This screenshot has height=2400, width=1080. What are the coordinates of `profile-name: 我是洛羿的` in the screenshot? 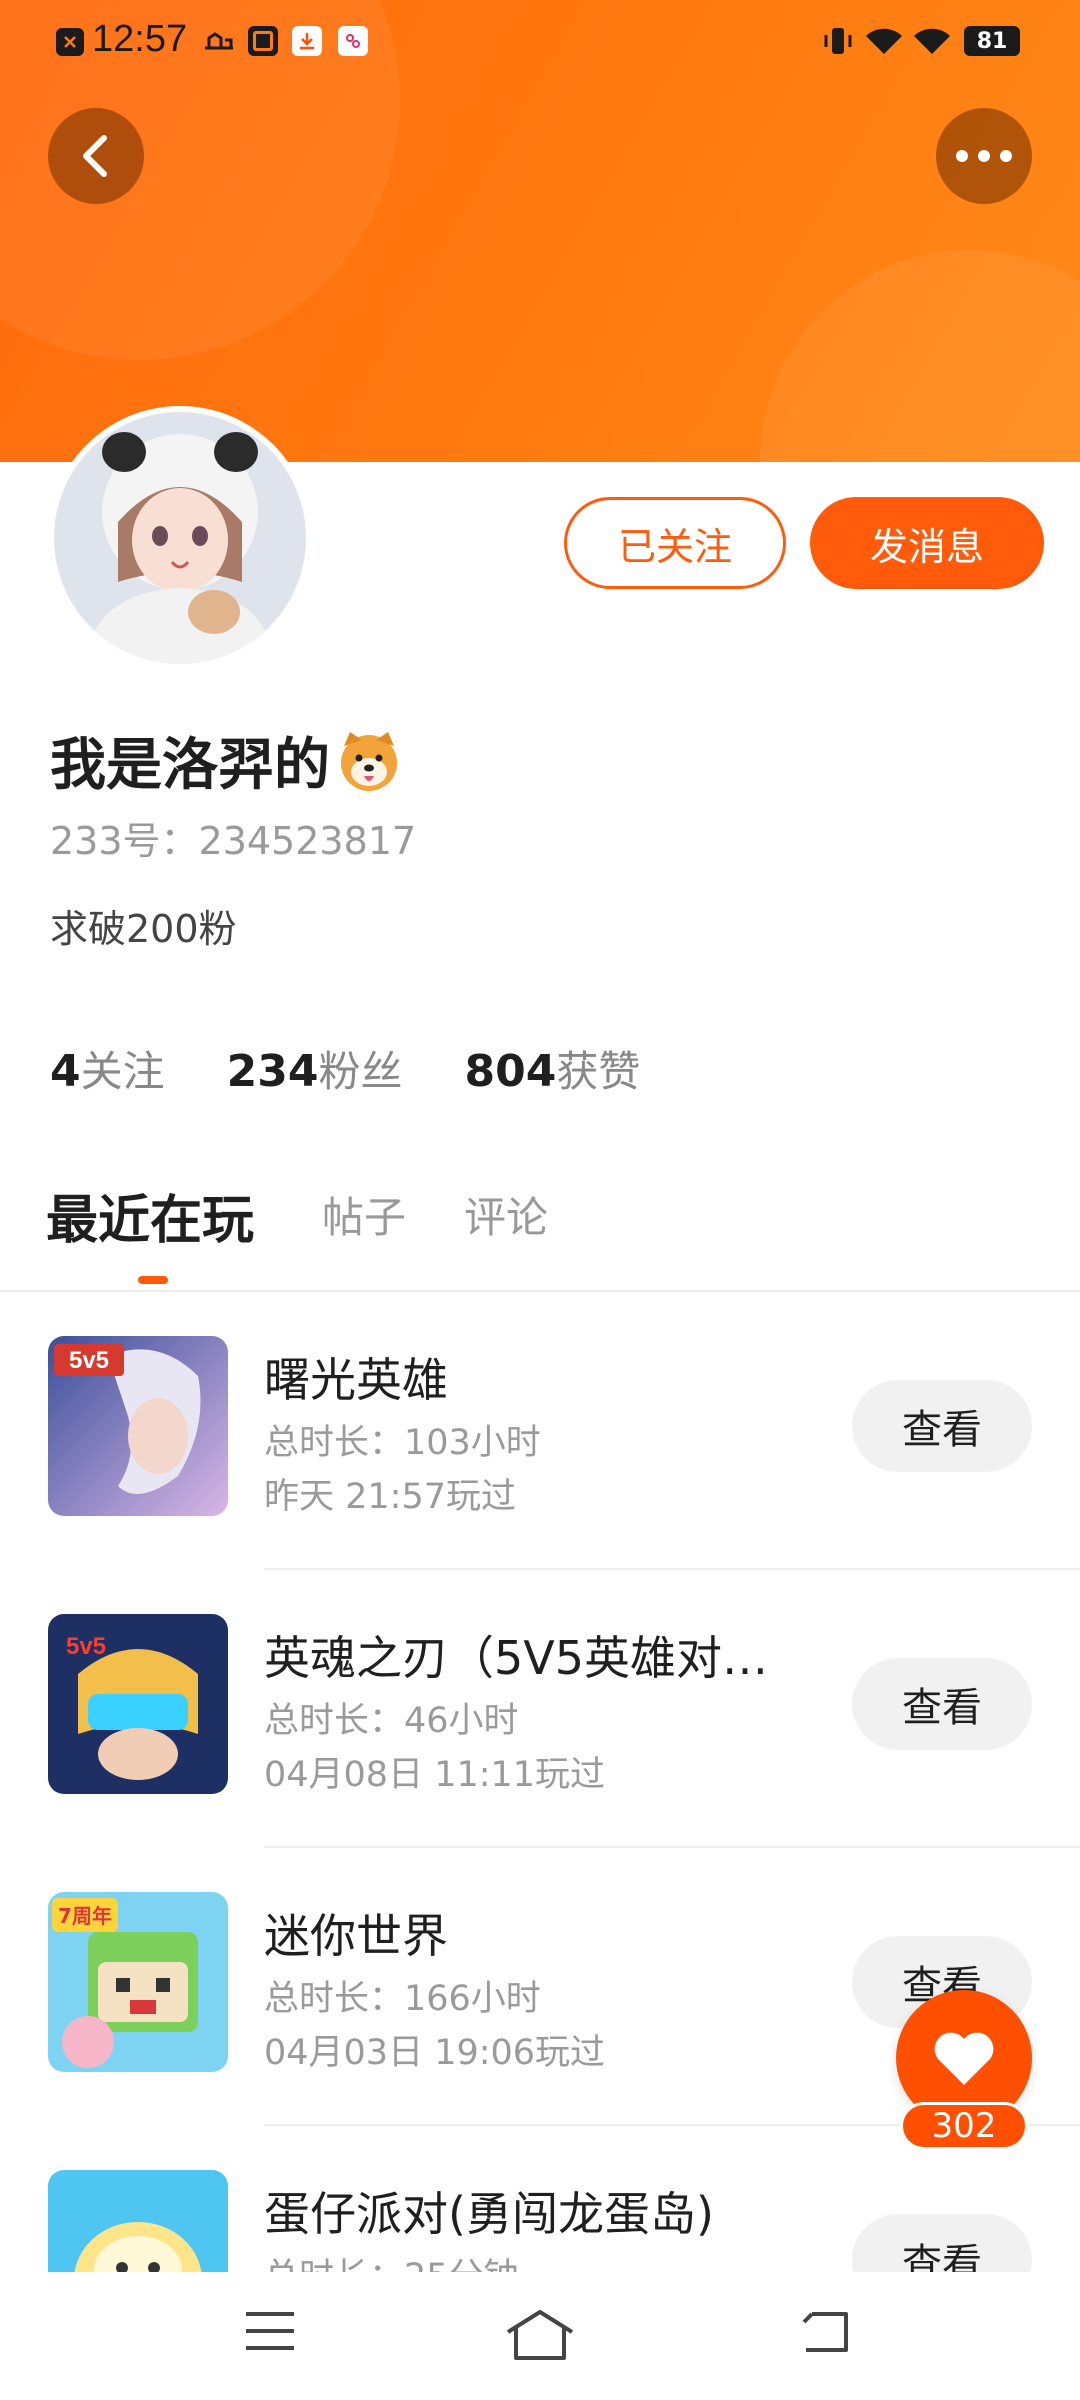 It's located at (226, 760).